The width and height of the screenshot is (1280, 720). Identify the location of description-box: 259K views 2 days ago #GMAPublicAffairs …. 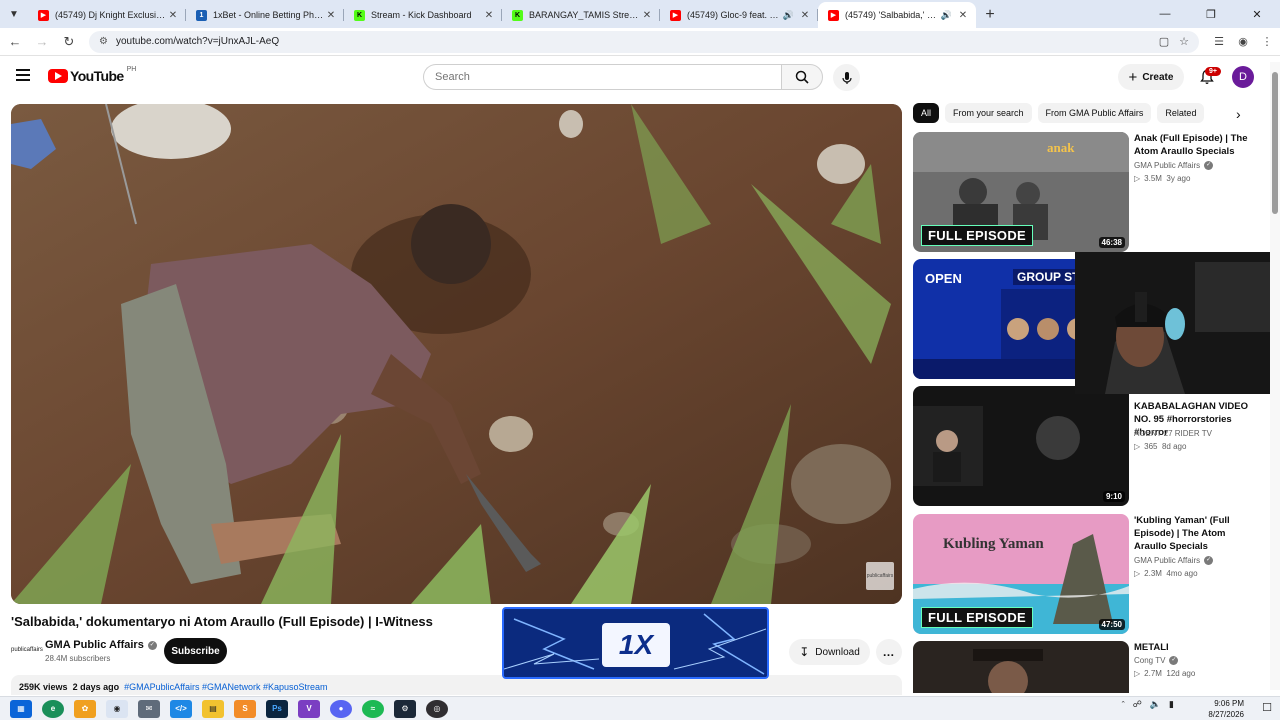
(456, 685).